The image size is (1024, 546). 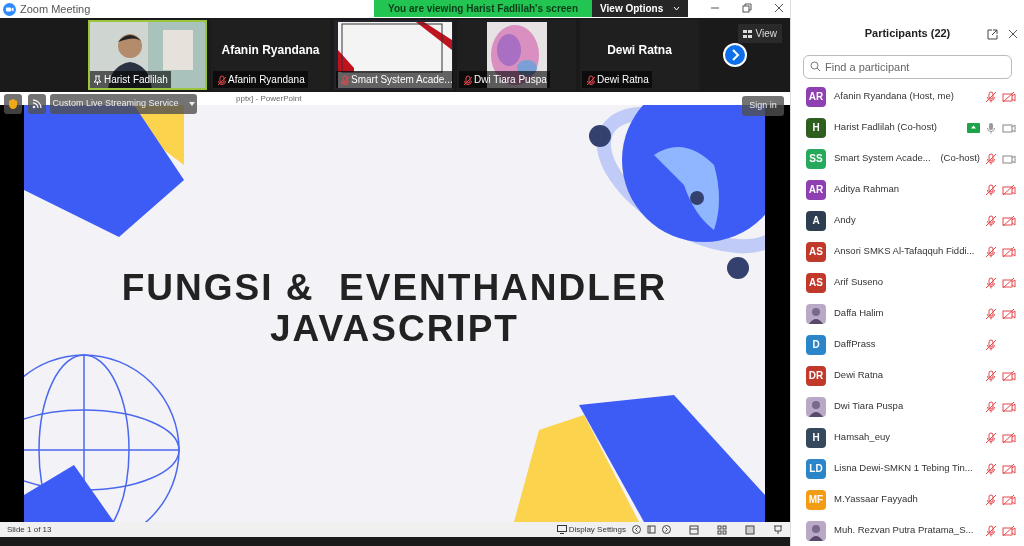 What do you see at coordinates (992, 34) in the screenshot?
I see `pop-out-icon` at bounding box center [992, 34].